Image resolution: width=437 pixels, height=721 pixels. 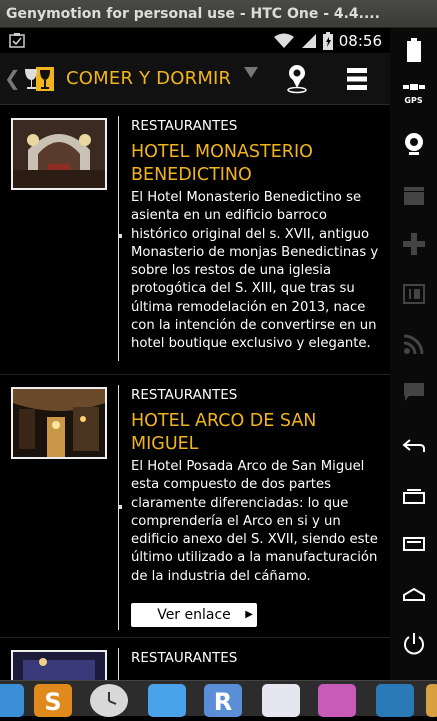 I want to click on dpad-widget, so click(x=413, y=244).